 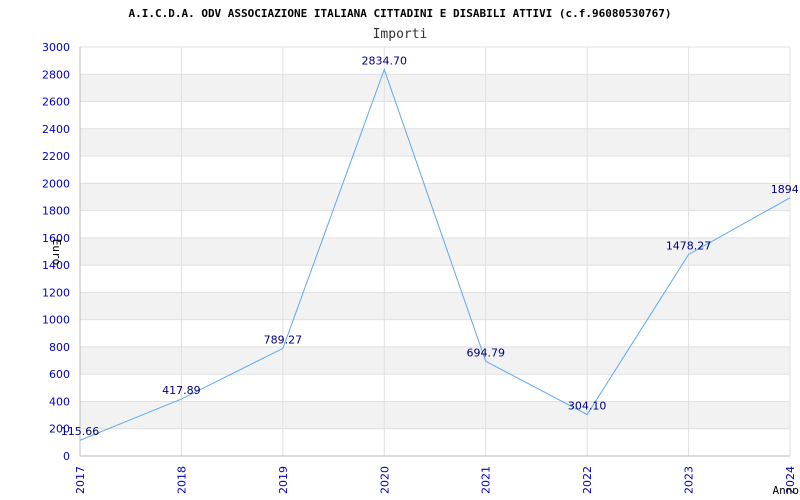 What do you see at coordinates (587, 406) in the screenshot?
I see `data-label: 304.10` at bounding box center [587, 406].